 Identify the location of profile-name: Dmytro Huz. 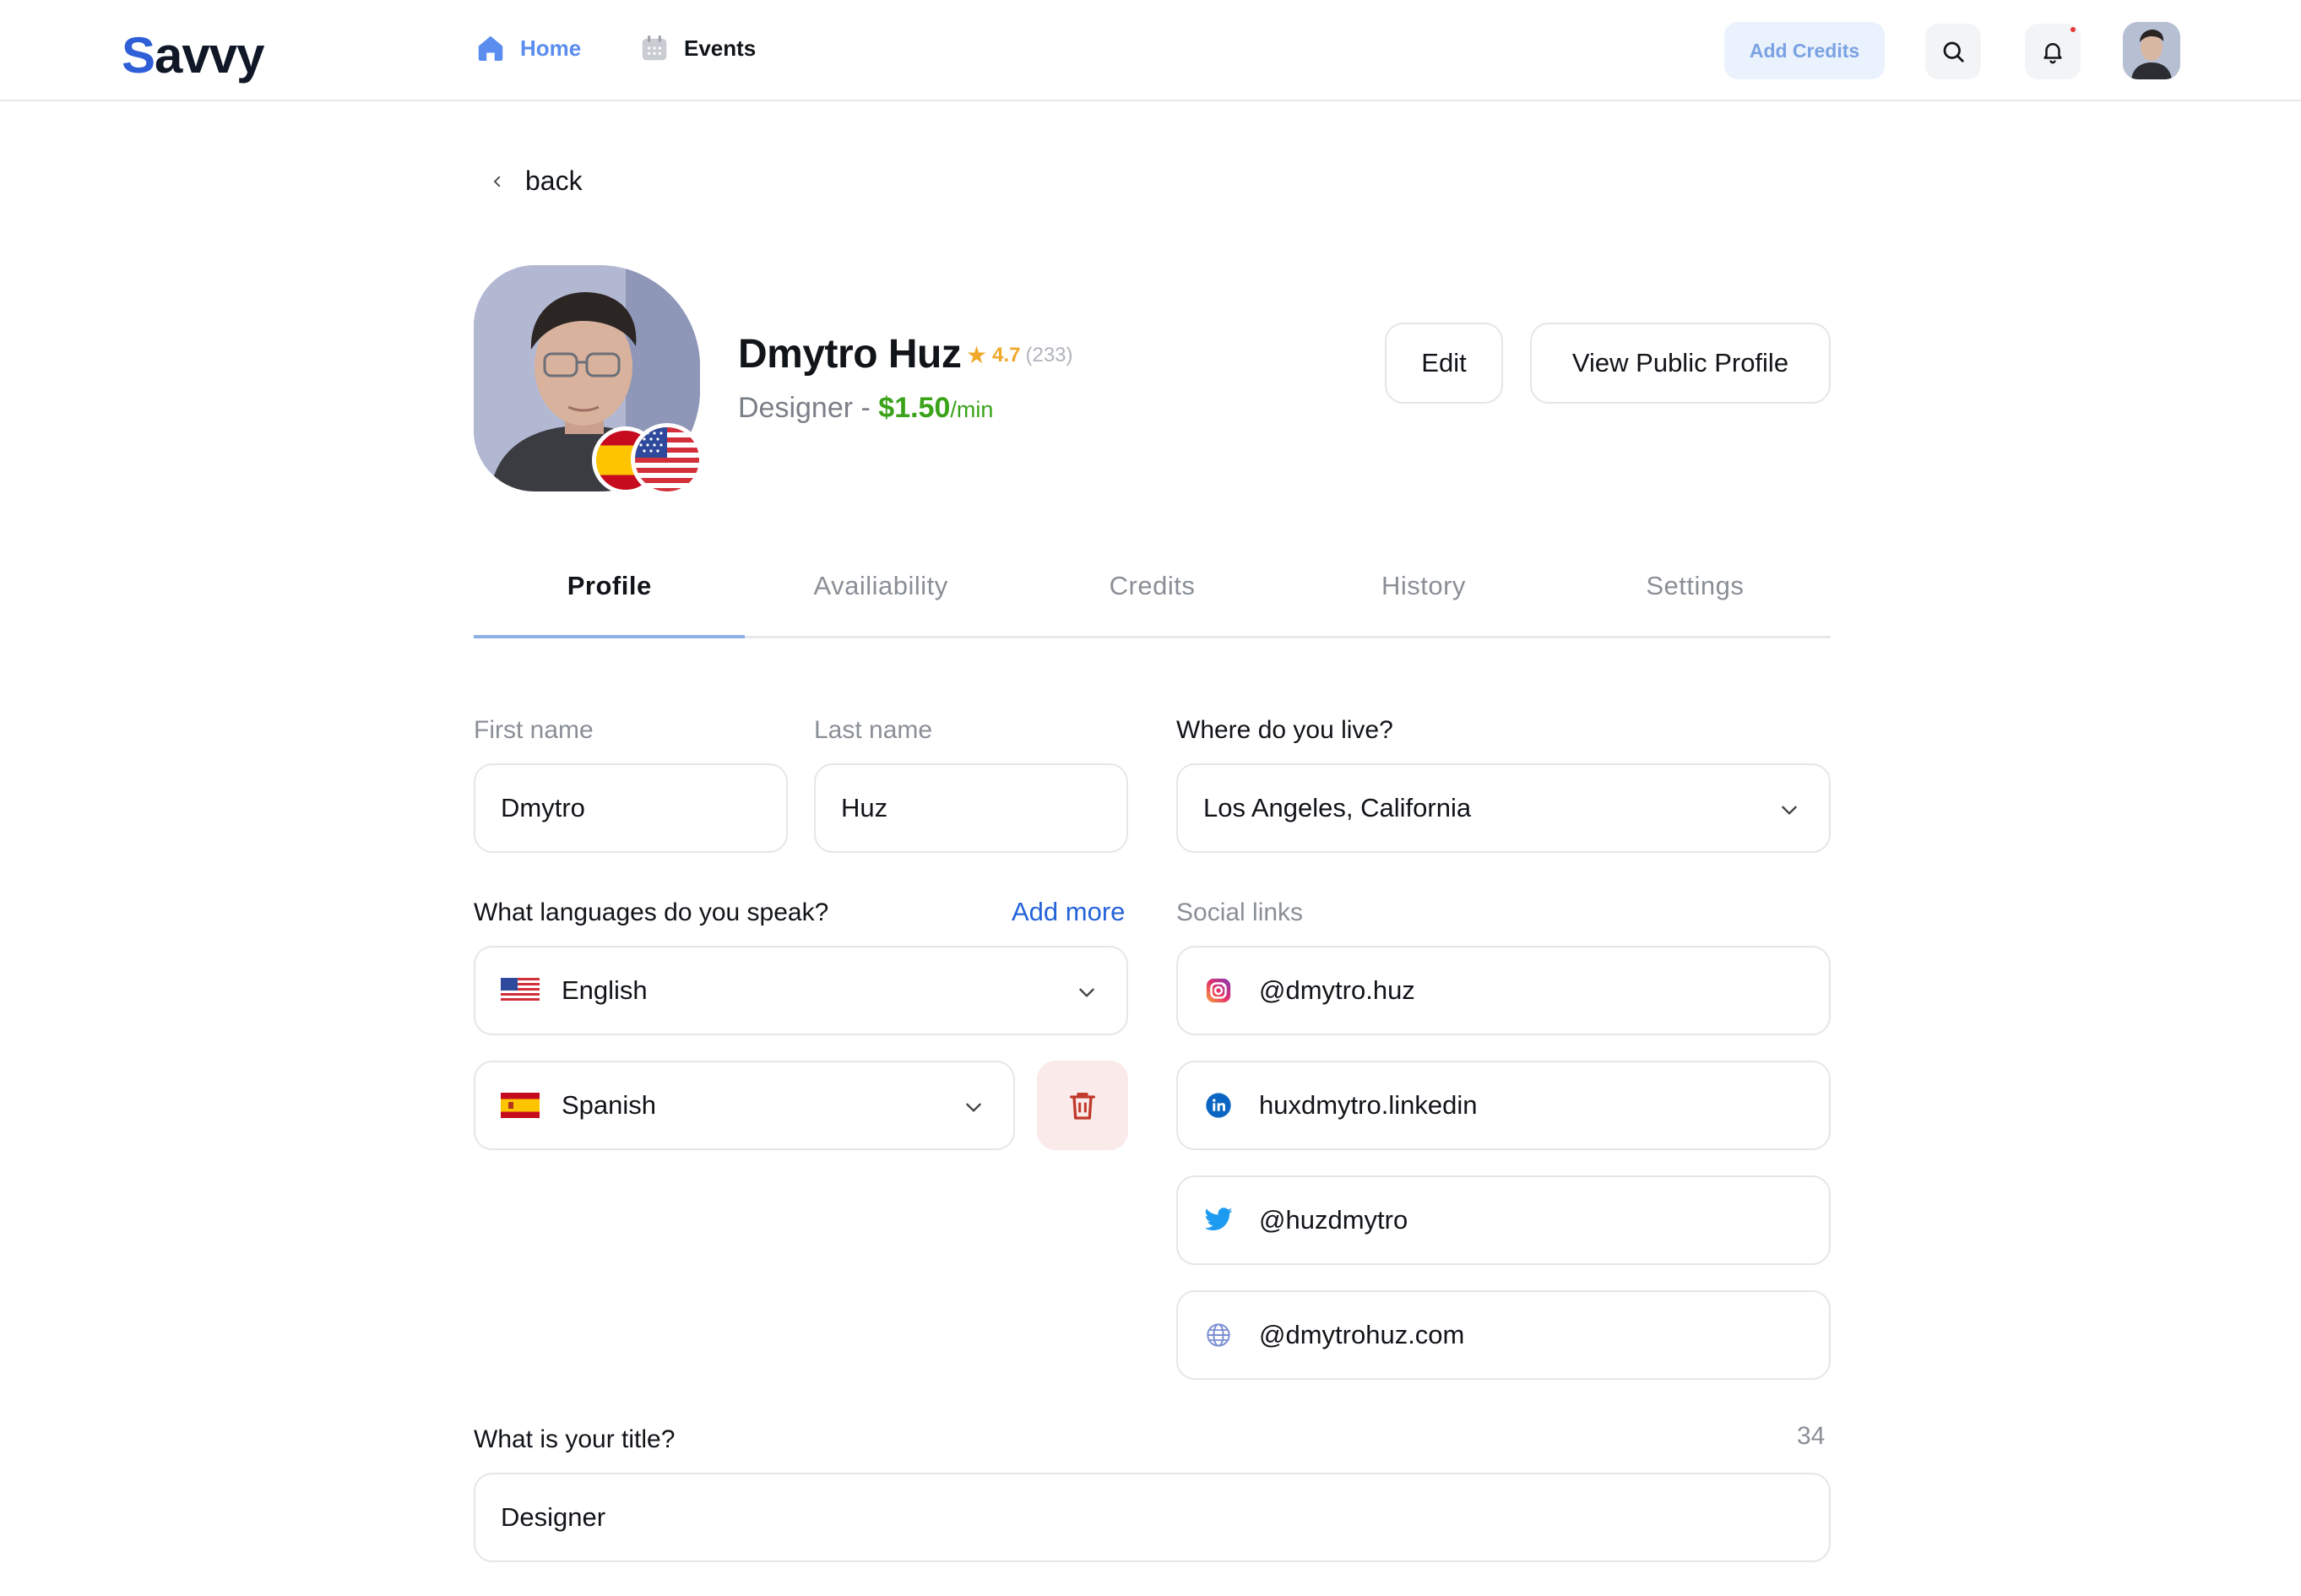
(850, 354).